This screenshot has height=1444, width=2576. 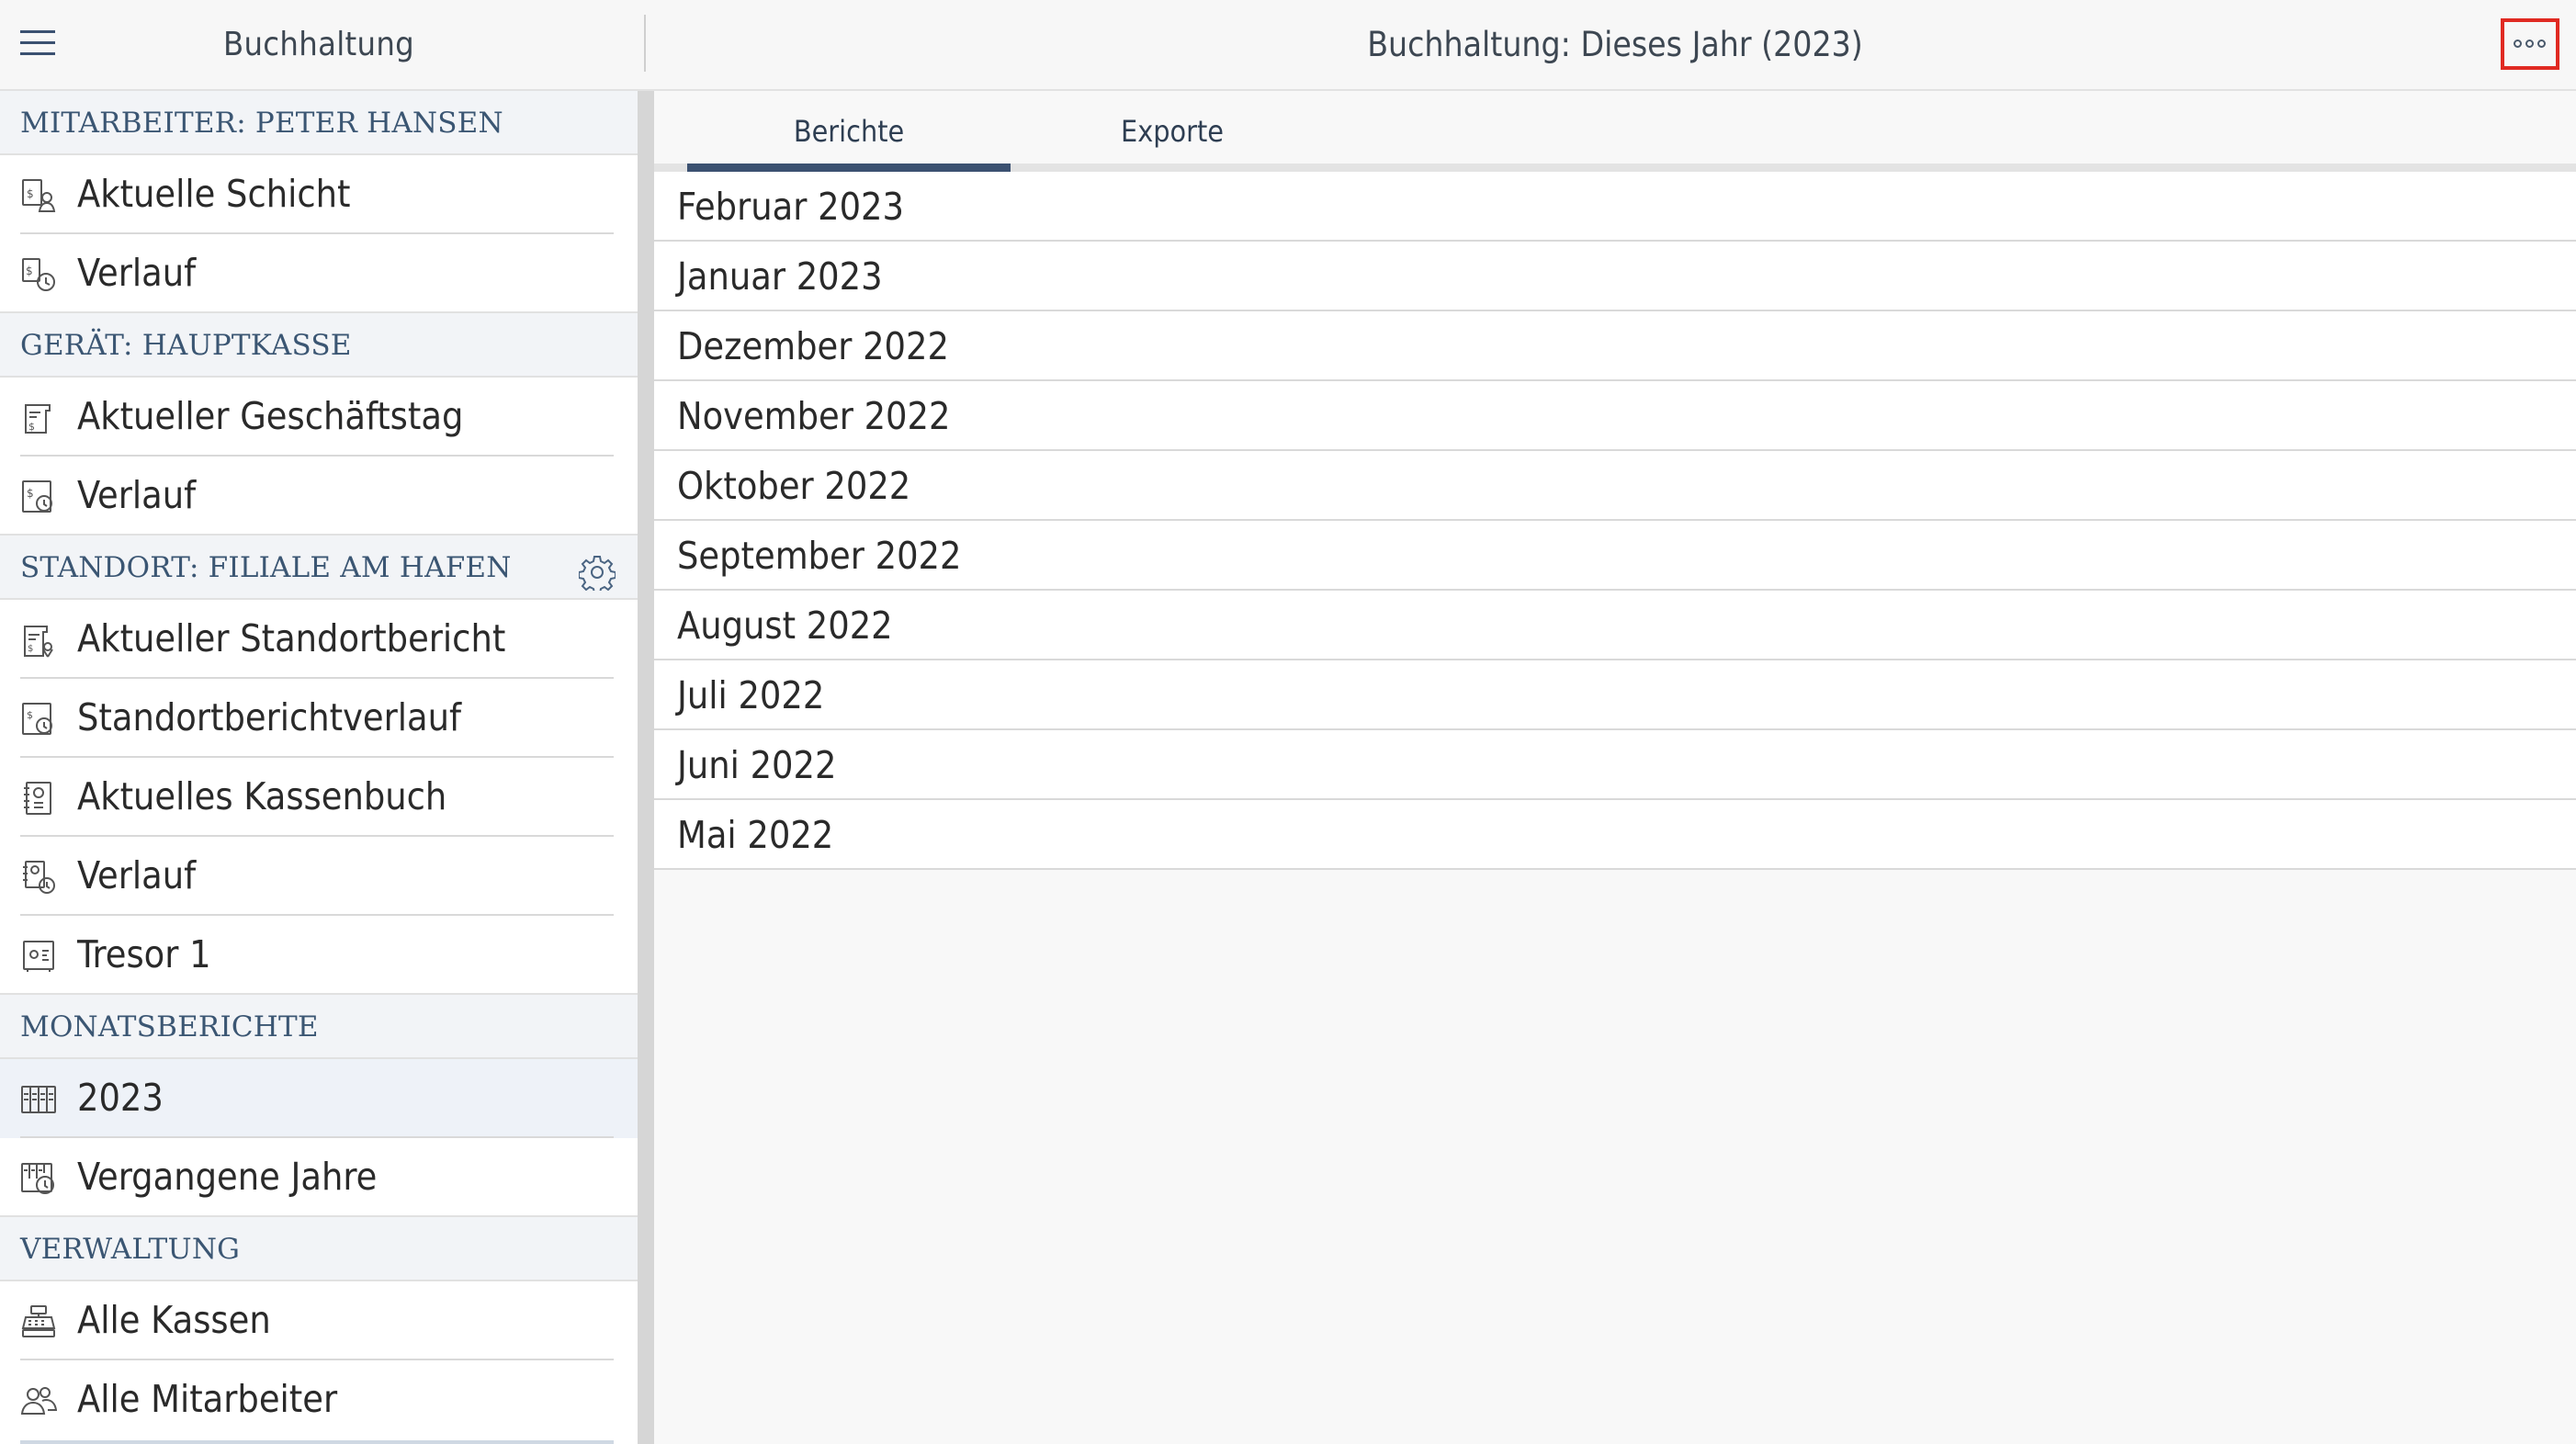 I want to click on sidebar-item-current-cashbook: Aktuelles Kassenbuch, so click(x=319, y=797).